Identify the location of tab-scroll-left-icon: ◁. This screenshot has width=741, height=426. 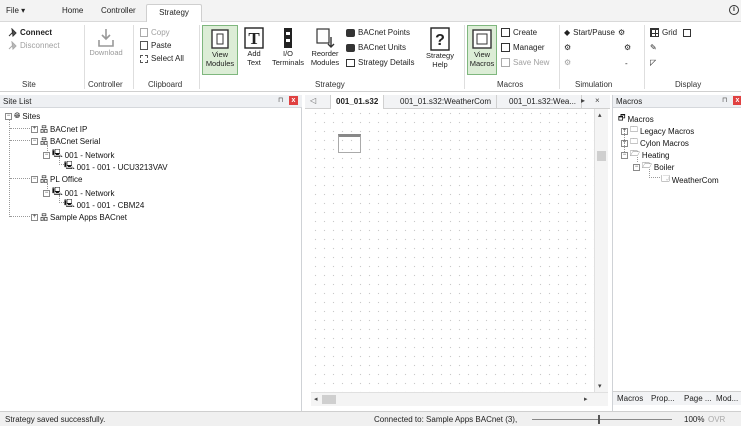
(313, 100).